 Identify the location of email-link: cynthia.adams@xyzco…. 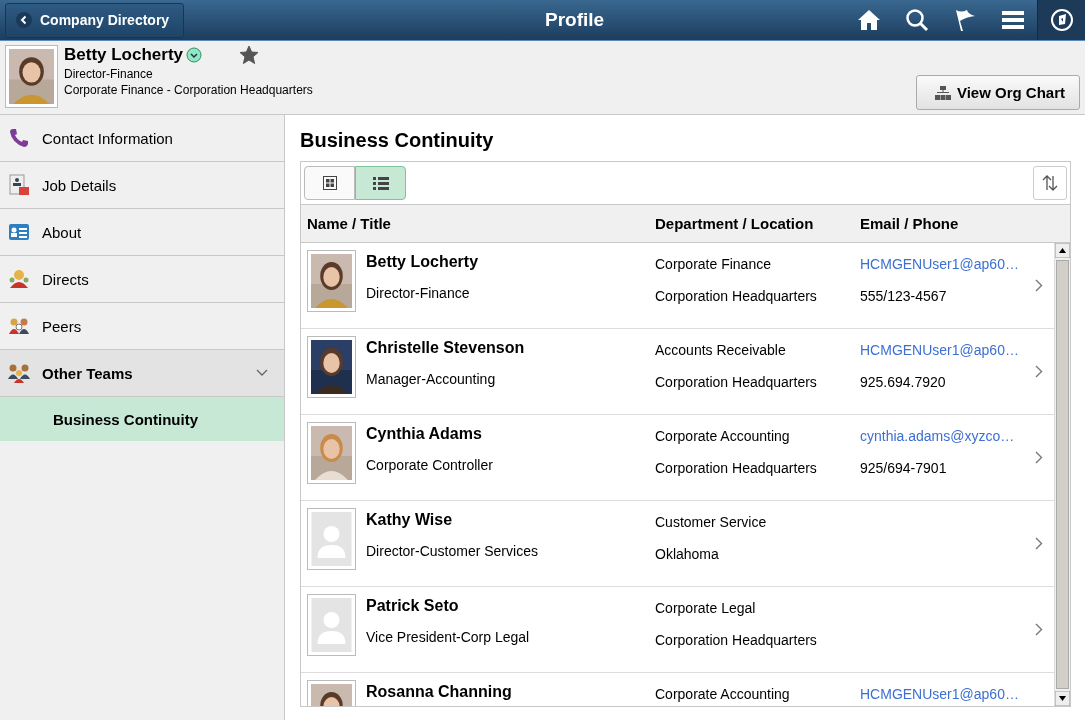
(942, 436).